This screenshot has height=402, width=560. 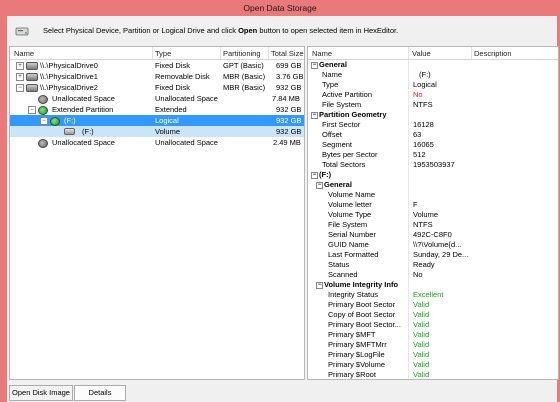 I want to click on prop-row: Segment 16065, so click(x=433, y=145).